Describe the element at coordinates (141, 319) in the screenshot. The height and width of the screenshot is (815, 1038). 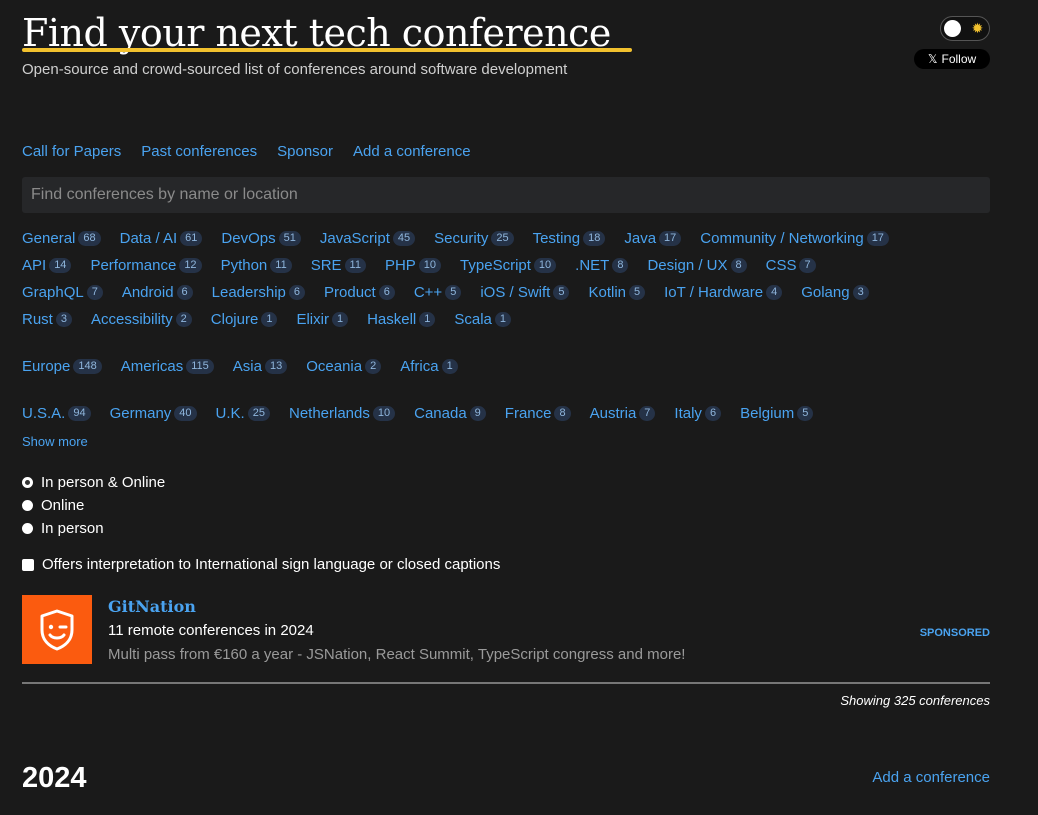
I see `topic-accessibility: Accessibility 2` at that location.